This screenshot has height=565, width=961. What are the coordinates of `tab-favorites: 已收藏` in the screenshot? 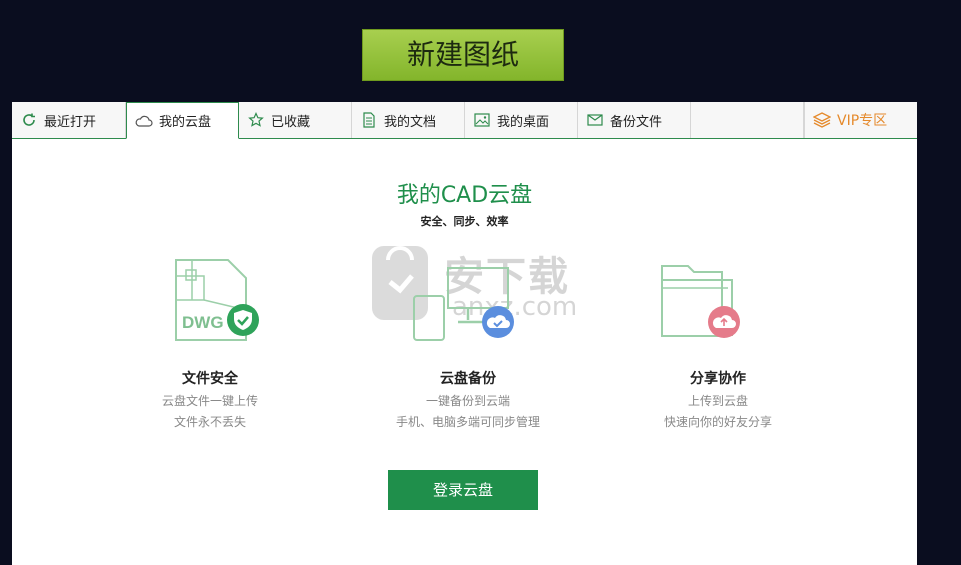 It's located at (295, 120).